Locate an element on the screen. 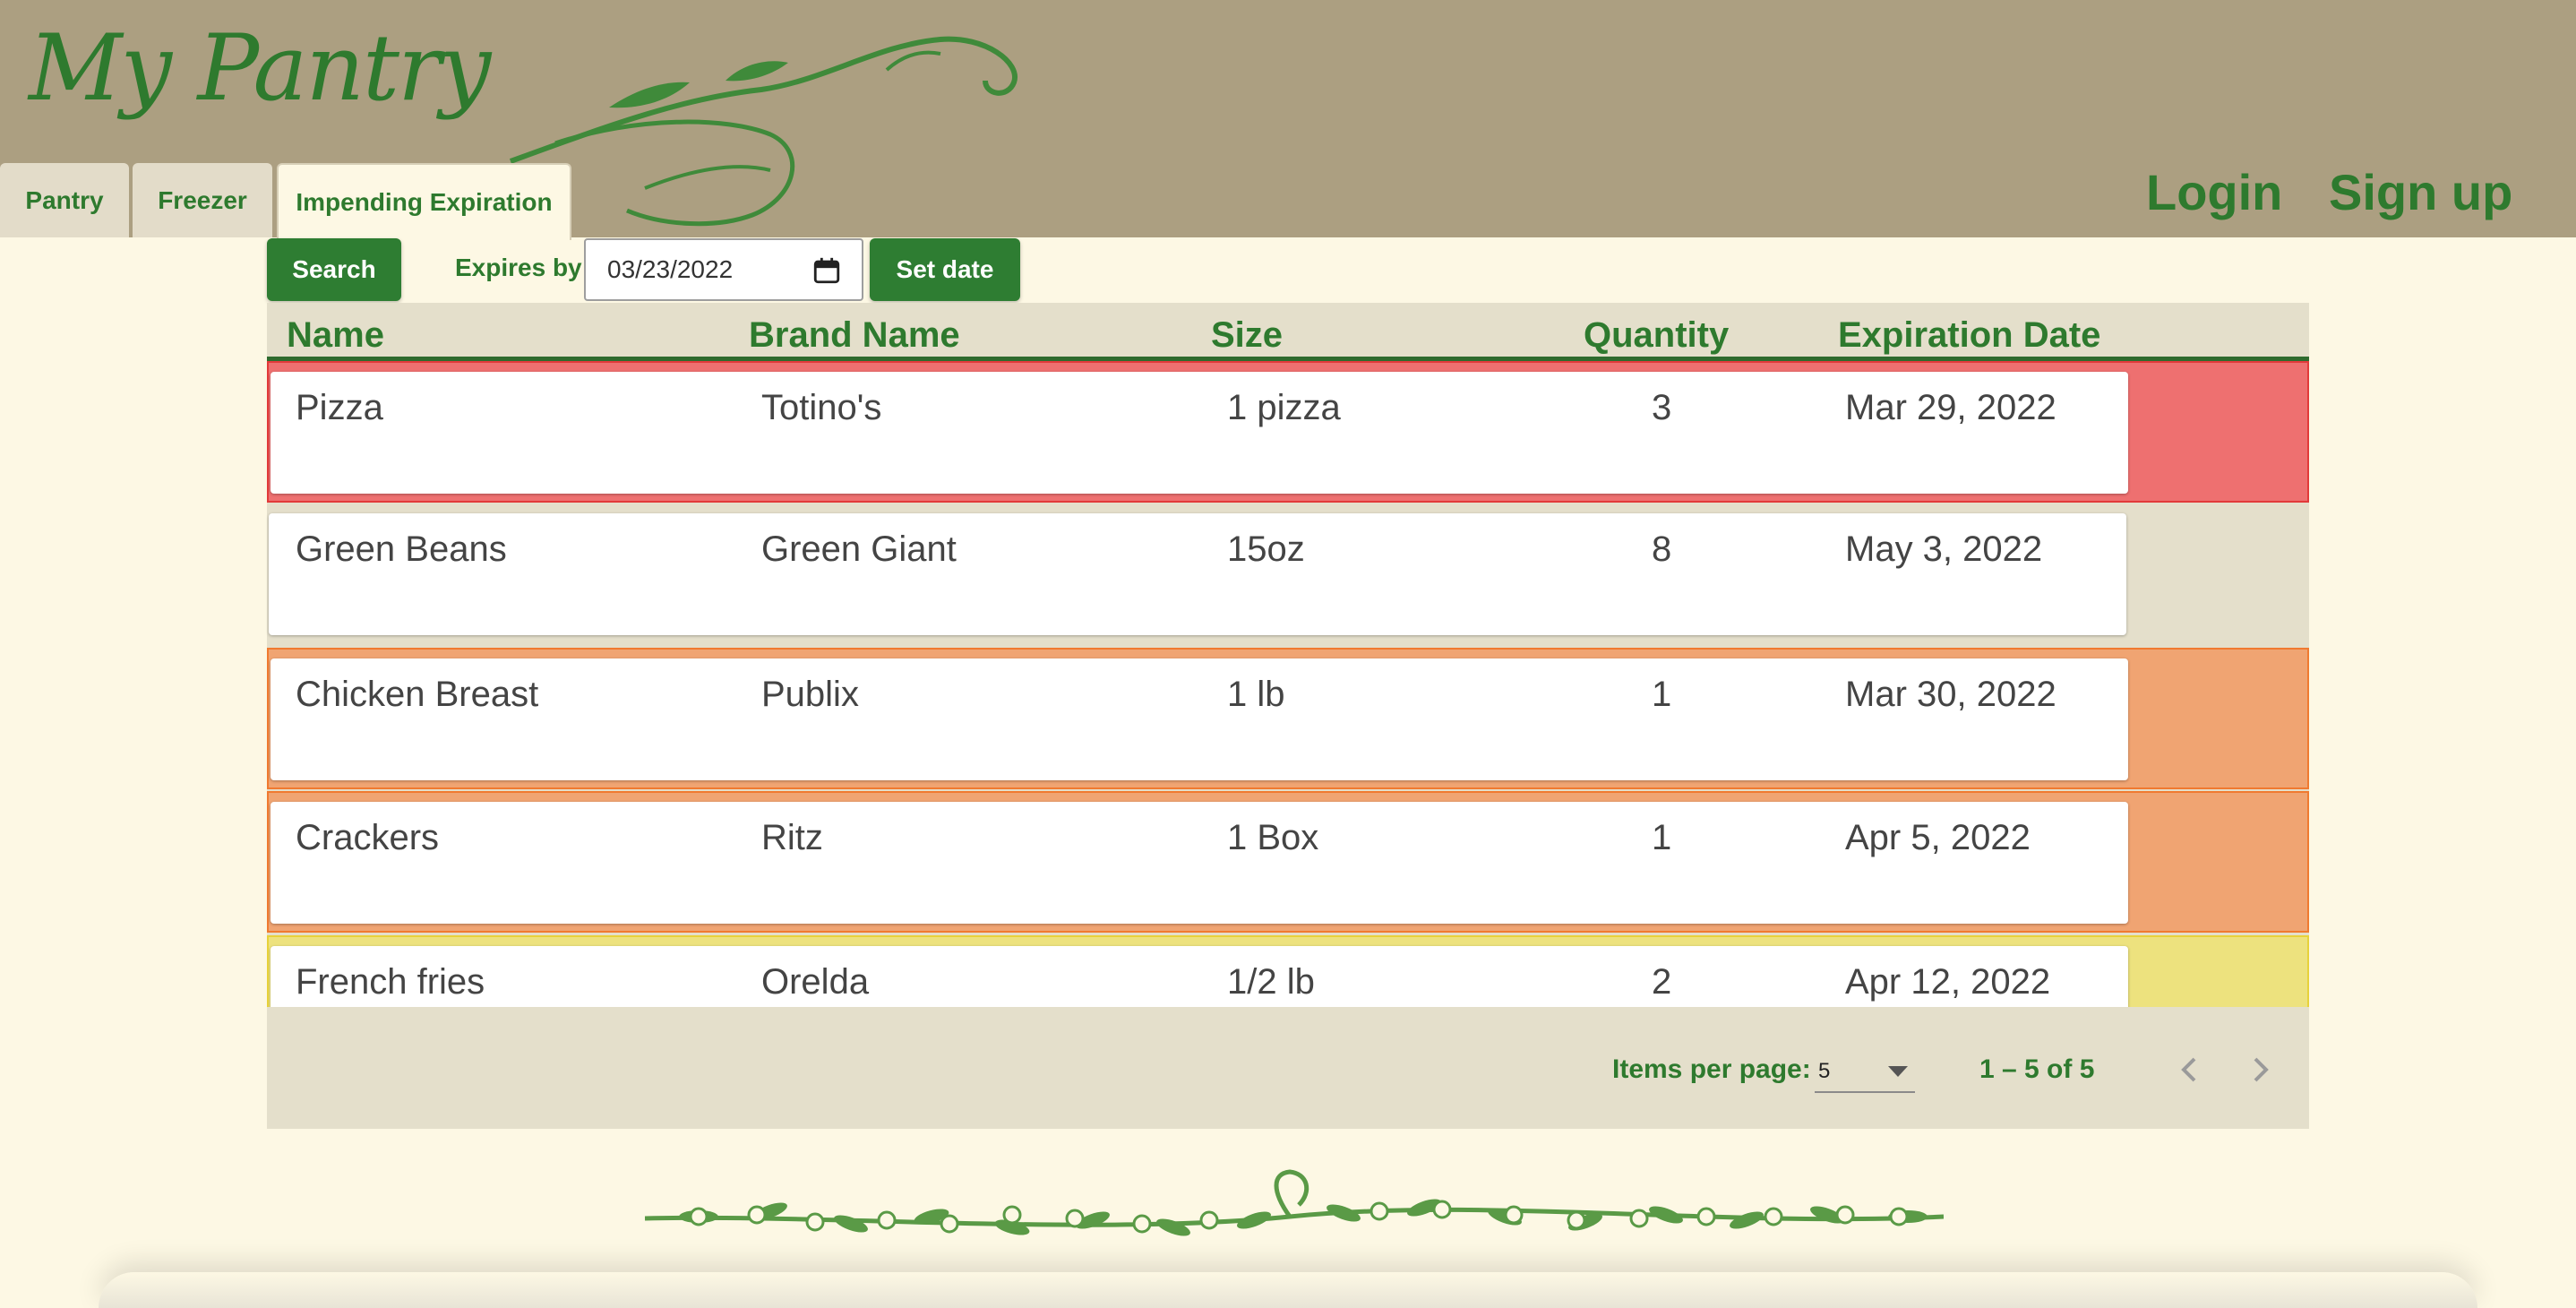 Image resolution: width=2576 pixels, height=1308 pixels. items-per-page-select: 5 is located at coordinates (1865, 1072).